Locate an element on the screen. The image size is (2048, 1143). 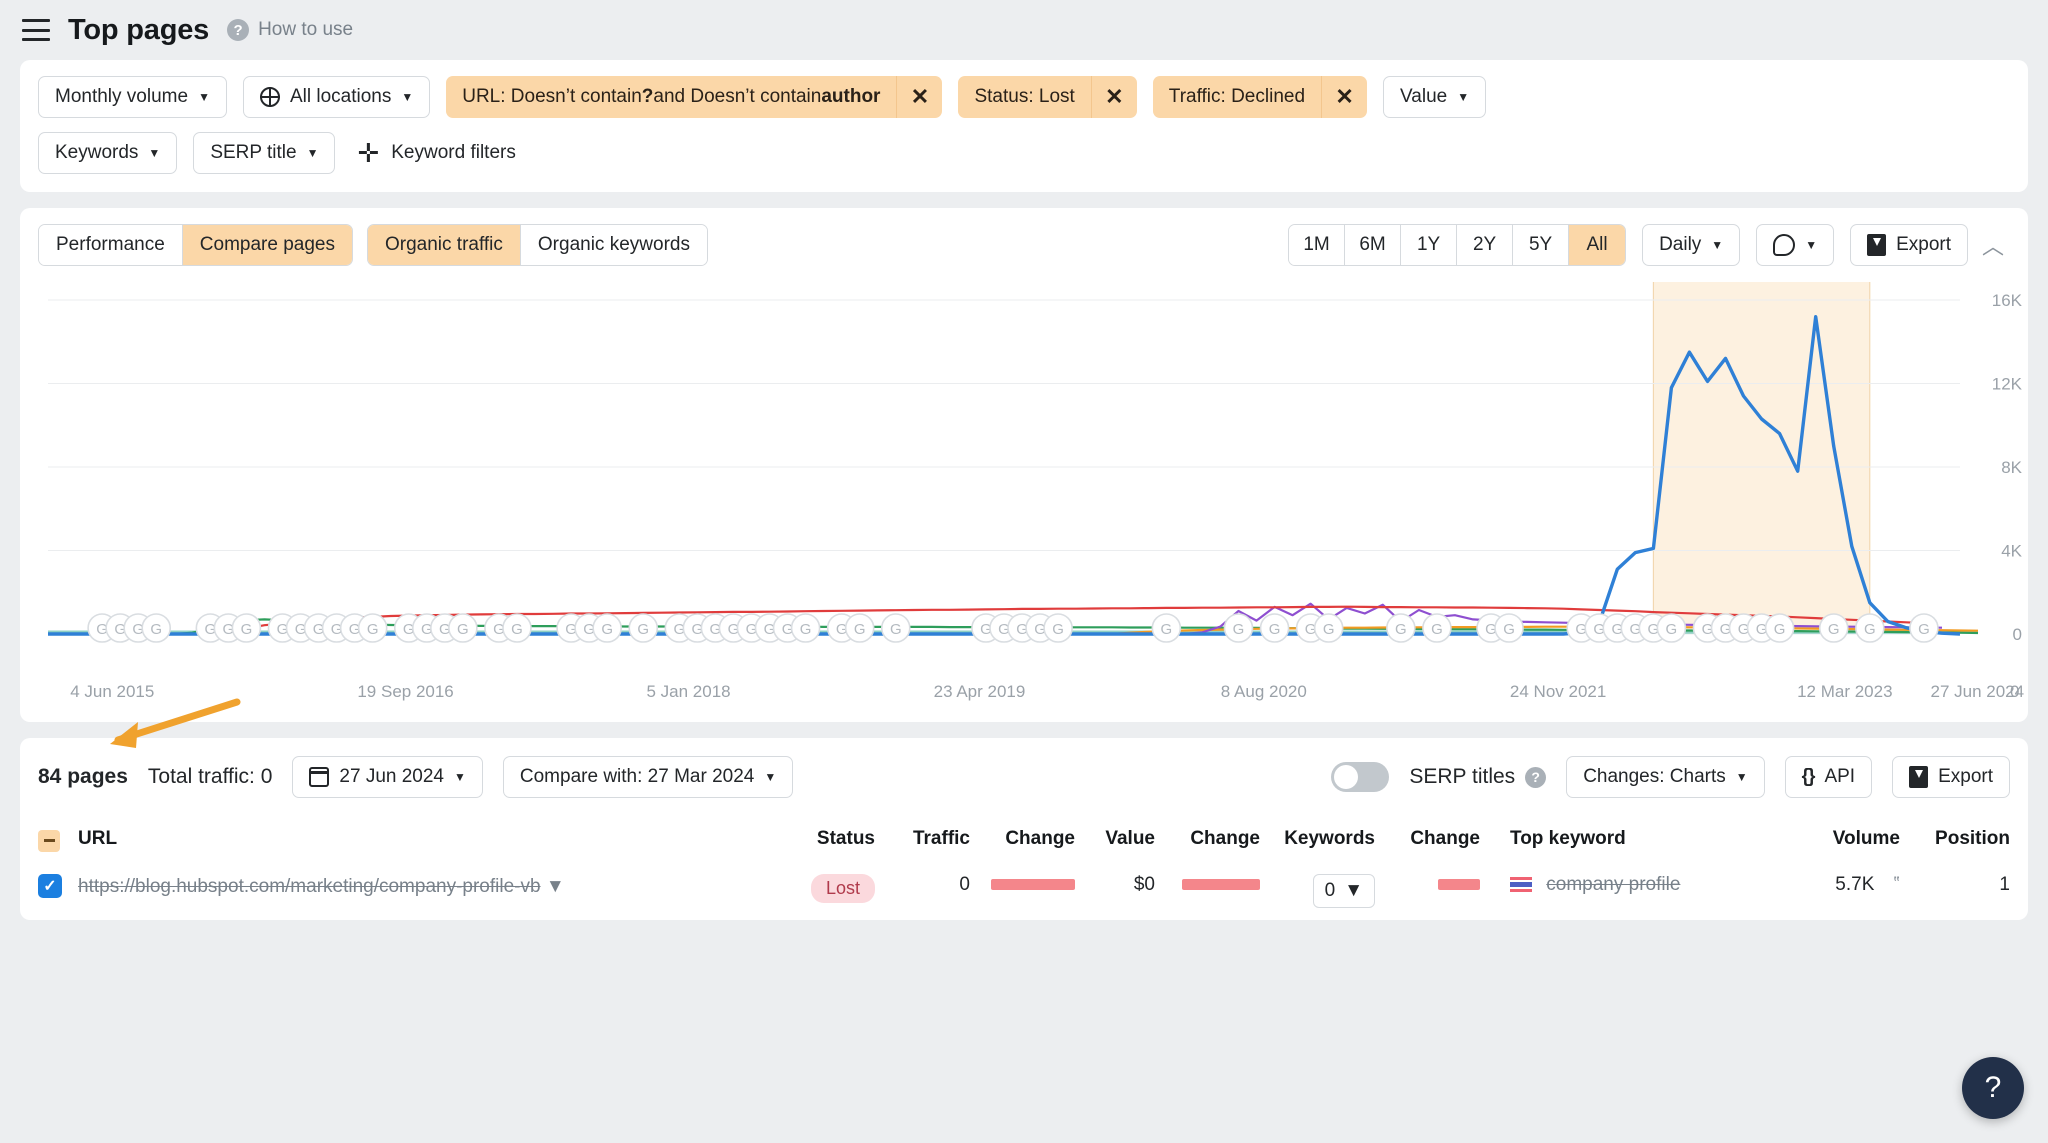
quotes-icon: ‟ is located at coordinates (1897, 884).